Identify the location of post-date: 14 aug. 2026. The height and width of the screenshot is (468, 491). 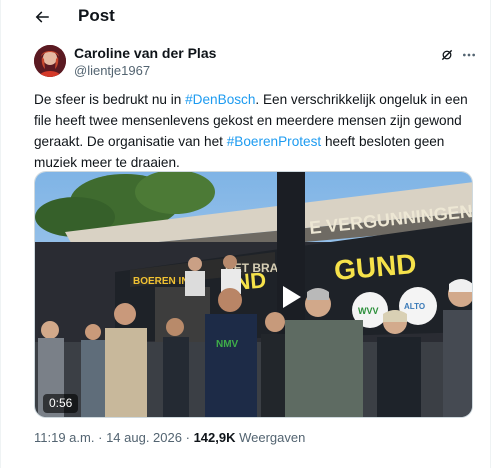
(144, 437).